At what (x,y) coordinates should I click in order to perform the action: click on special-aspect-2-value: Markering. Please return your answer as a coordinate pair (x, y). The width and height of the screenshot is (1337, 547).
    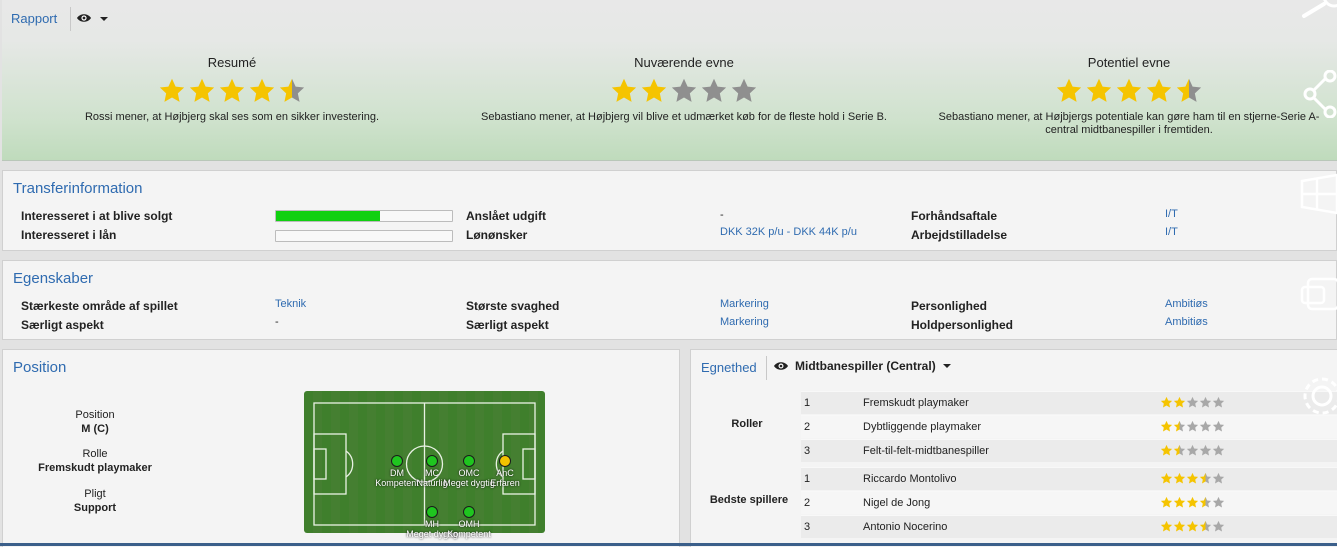
    Looking at the image, I should click on (744, 322).